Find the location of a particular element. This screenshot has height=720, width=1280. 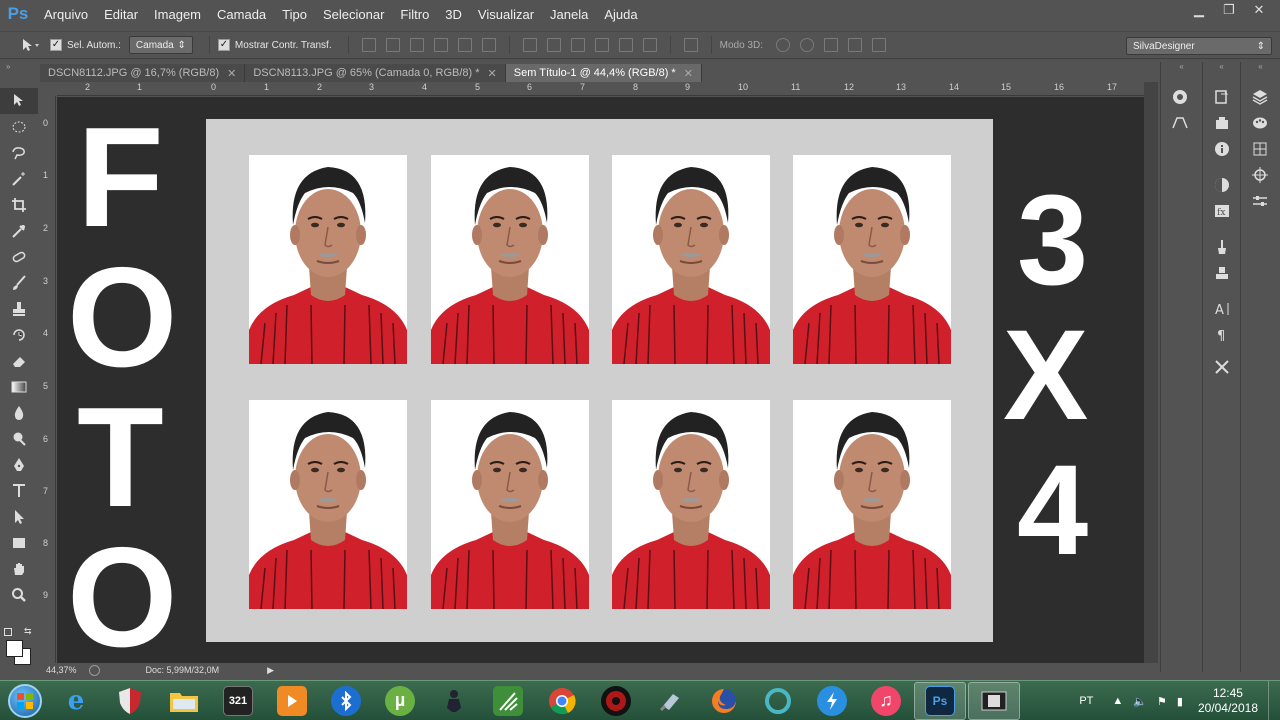

auto-align-icon is located at coordinates (690, 45).